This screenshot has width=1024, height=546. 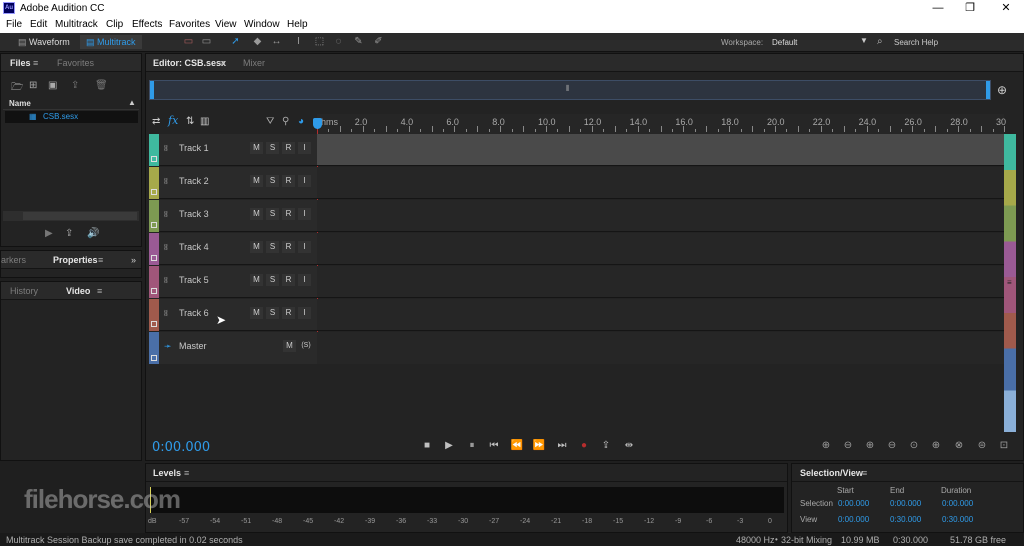 What do you see at coordinates (254, 63) in the screenshot?
I see `tab-mixer: Mixer` at bounding box center [254, 63].